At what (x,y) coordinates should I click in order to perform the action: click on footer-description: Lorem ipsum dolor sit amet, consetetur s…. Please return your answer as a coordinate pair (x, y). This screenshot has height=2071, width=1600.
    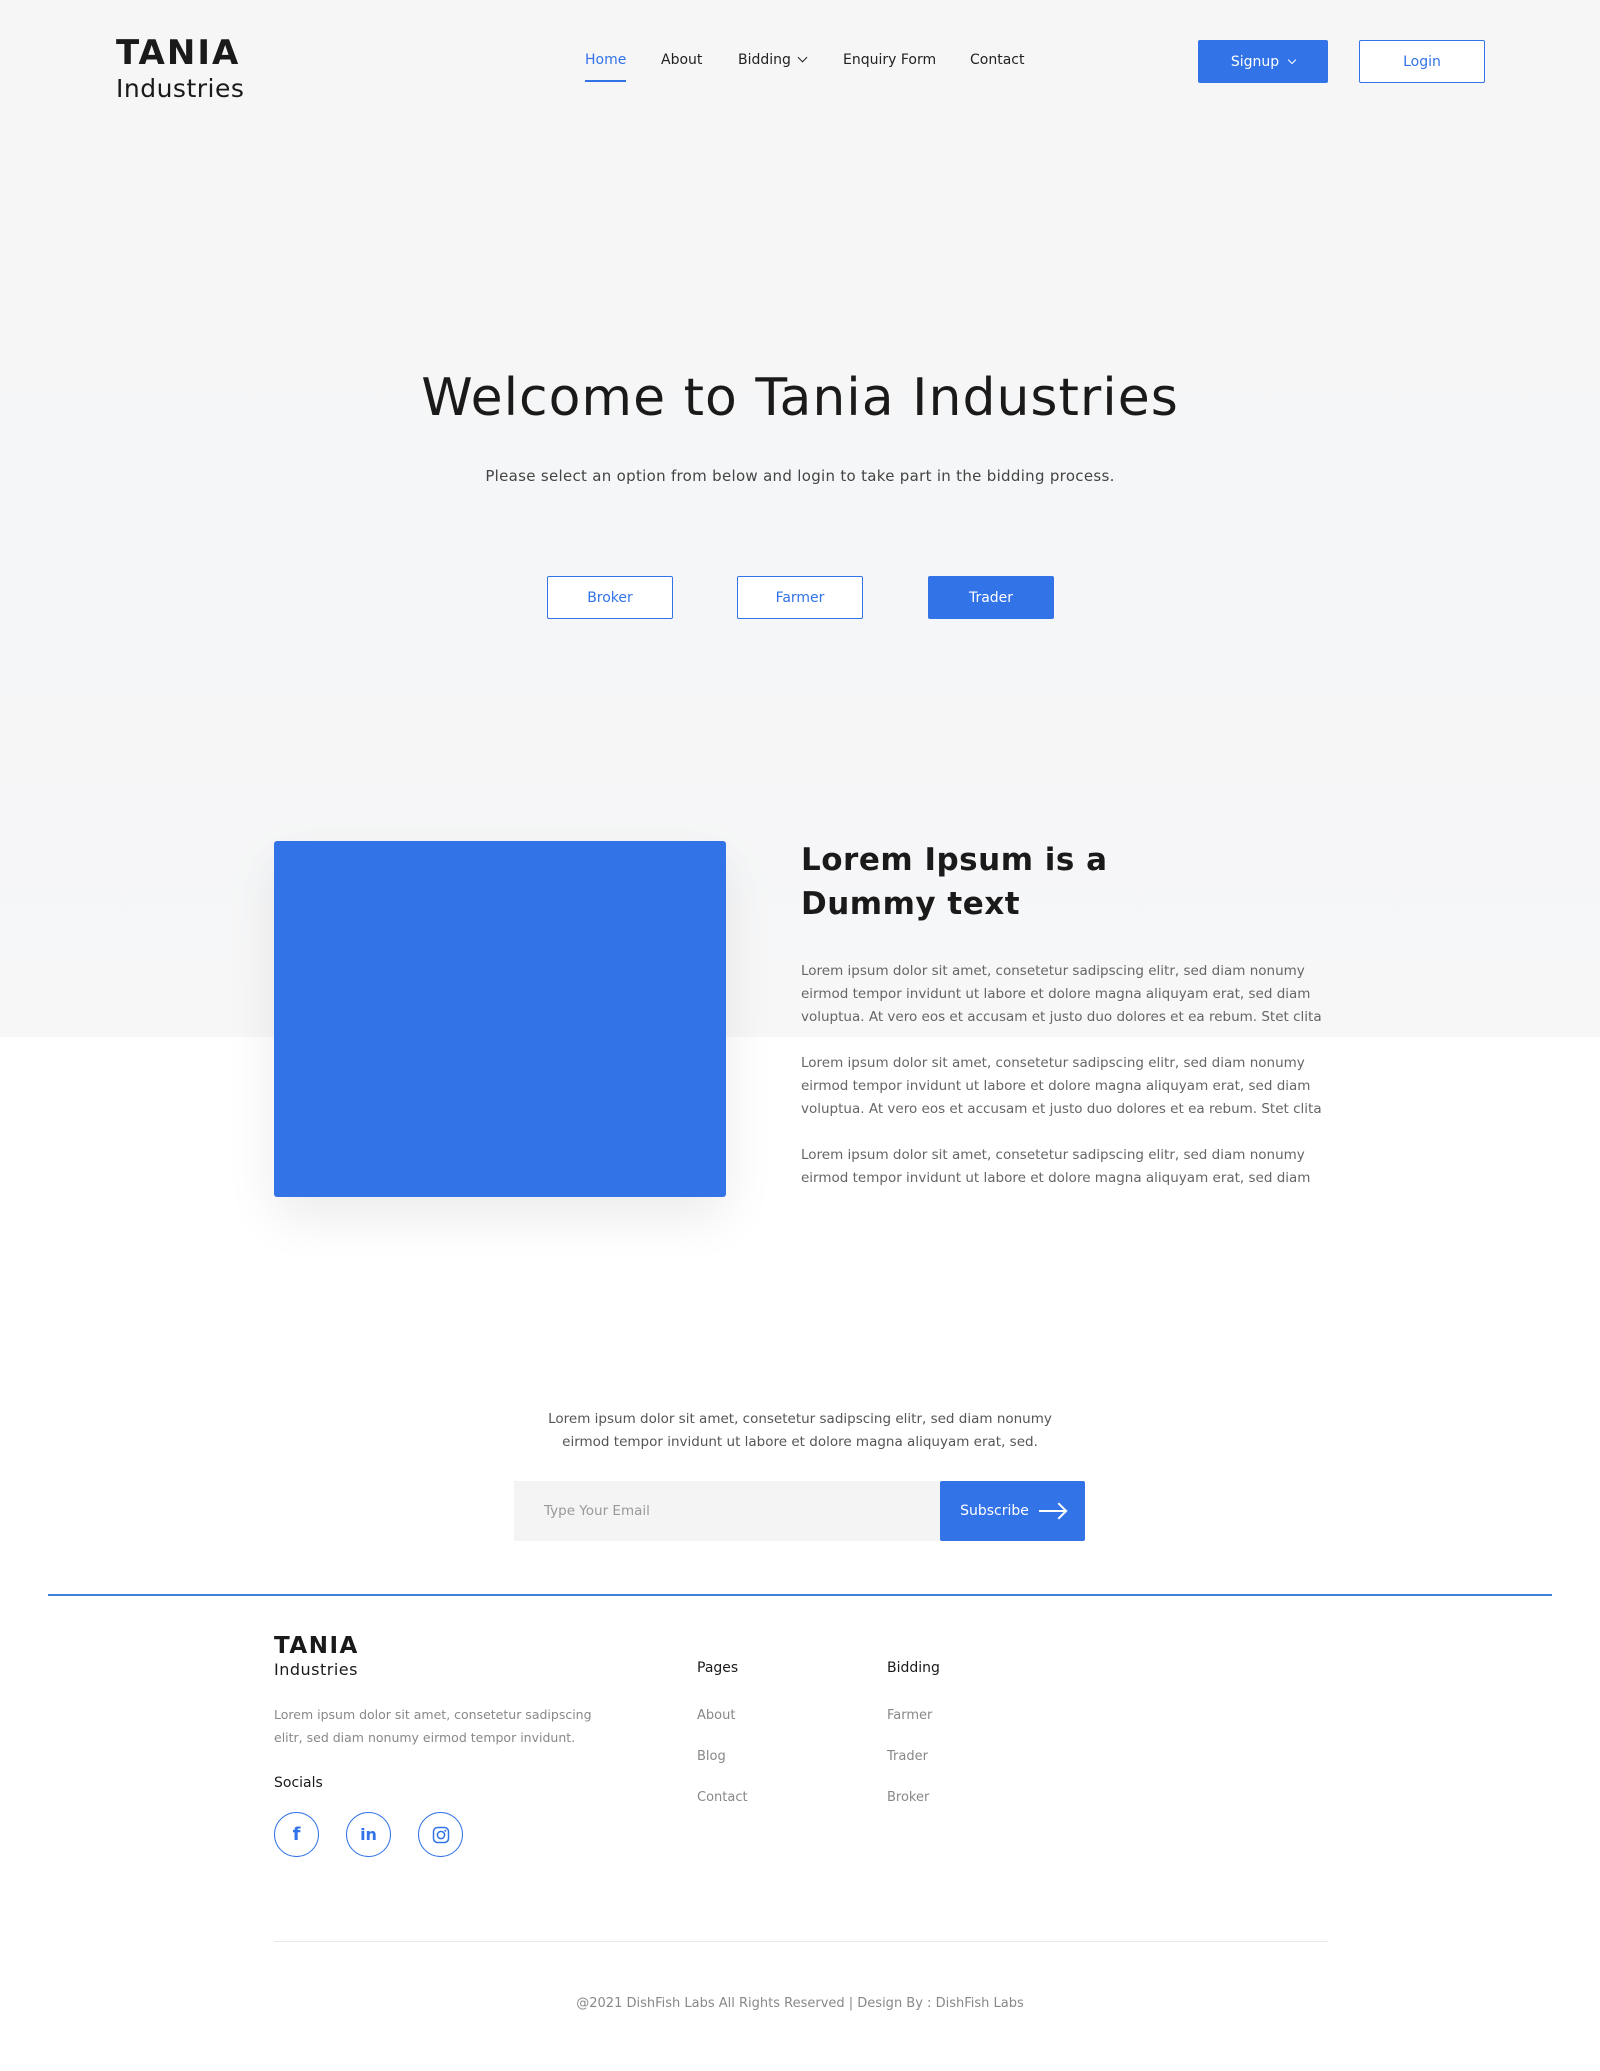
    Looking at the image, I should click on (433, 1726).